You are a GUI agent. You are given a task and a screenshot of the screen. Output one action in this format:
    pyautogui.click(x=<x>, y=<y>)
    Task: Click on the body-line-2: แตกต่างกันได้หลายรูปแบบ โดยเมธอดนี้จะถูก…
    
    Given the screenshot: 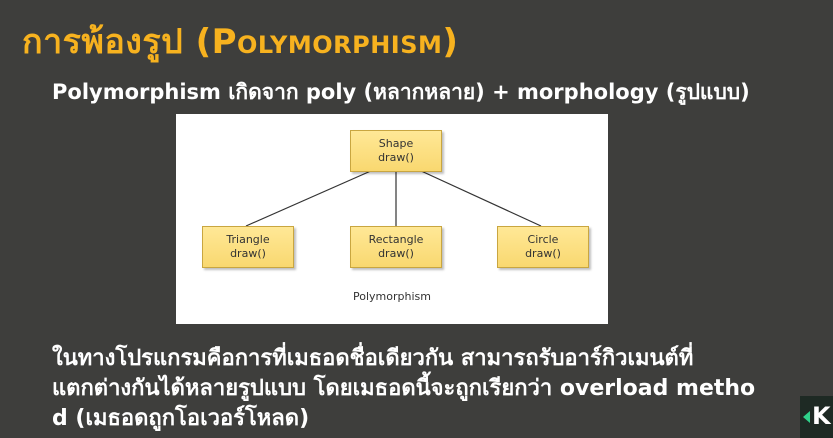 What is the action you would take?
    pyautogui.click(x=404, y=388)
    